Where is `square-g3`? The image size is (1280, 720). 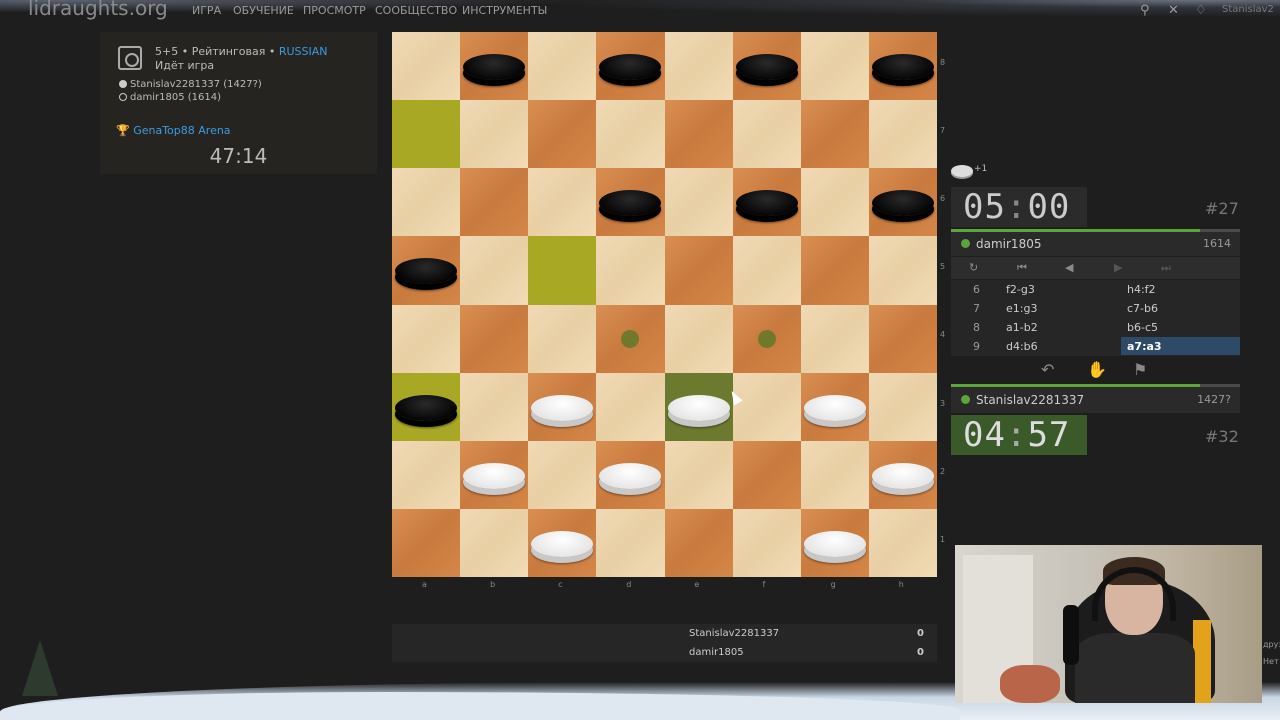 square-g3 is located at coordinates (834, 406).